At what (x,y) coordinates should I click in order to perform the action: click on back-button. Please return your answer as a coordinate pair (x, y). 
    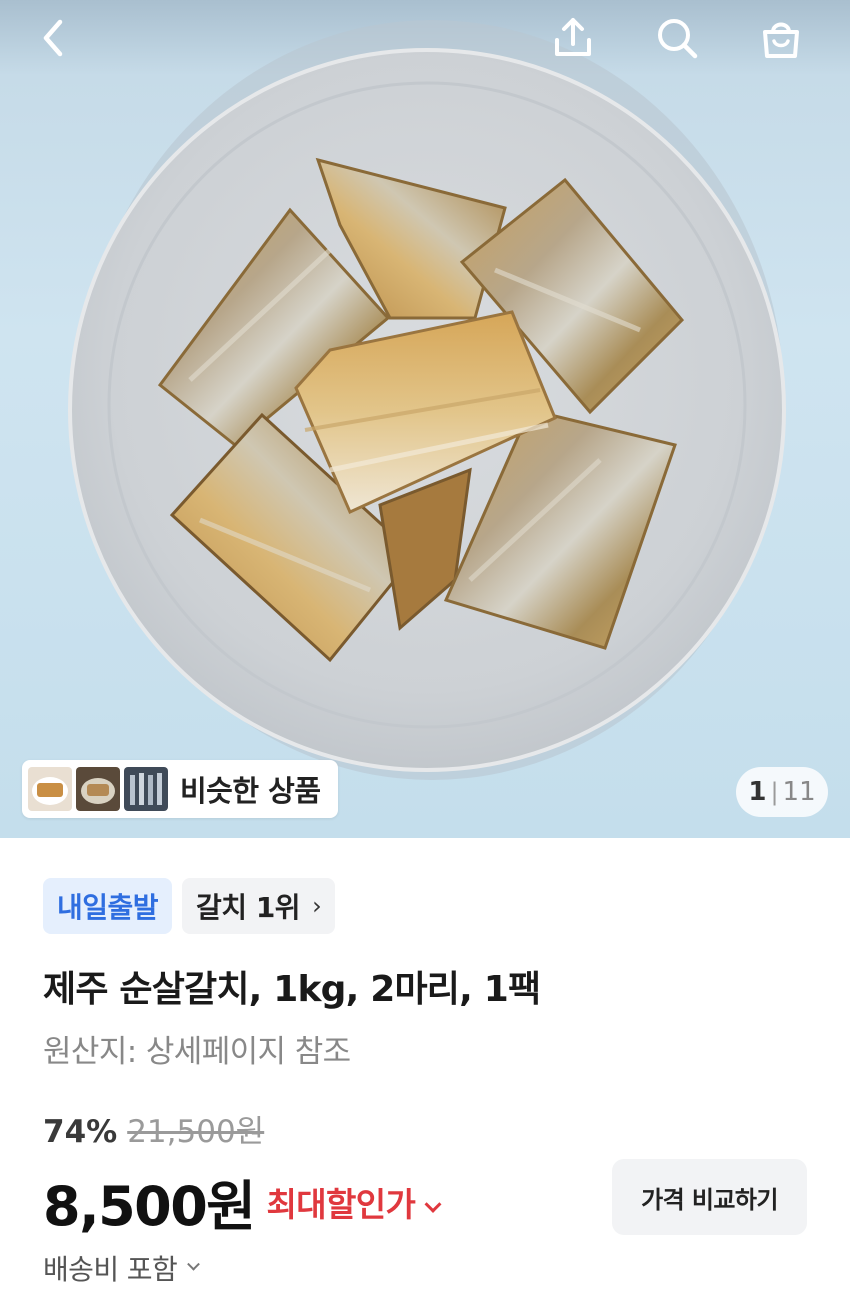
    Looking at the image, I should click on (54, 38).